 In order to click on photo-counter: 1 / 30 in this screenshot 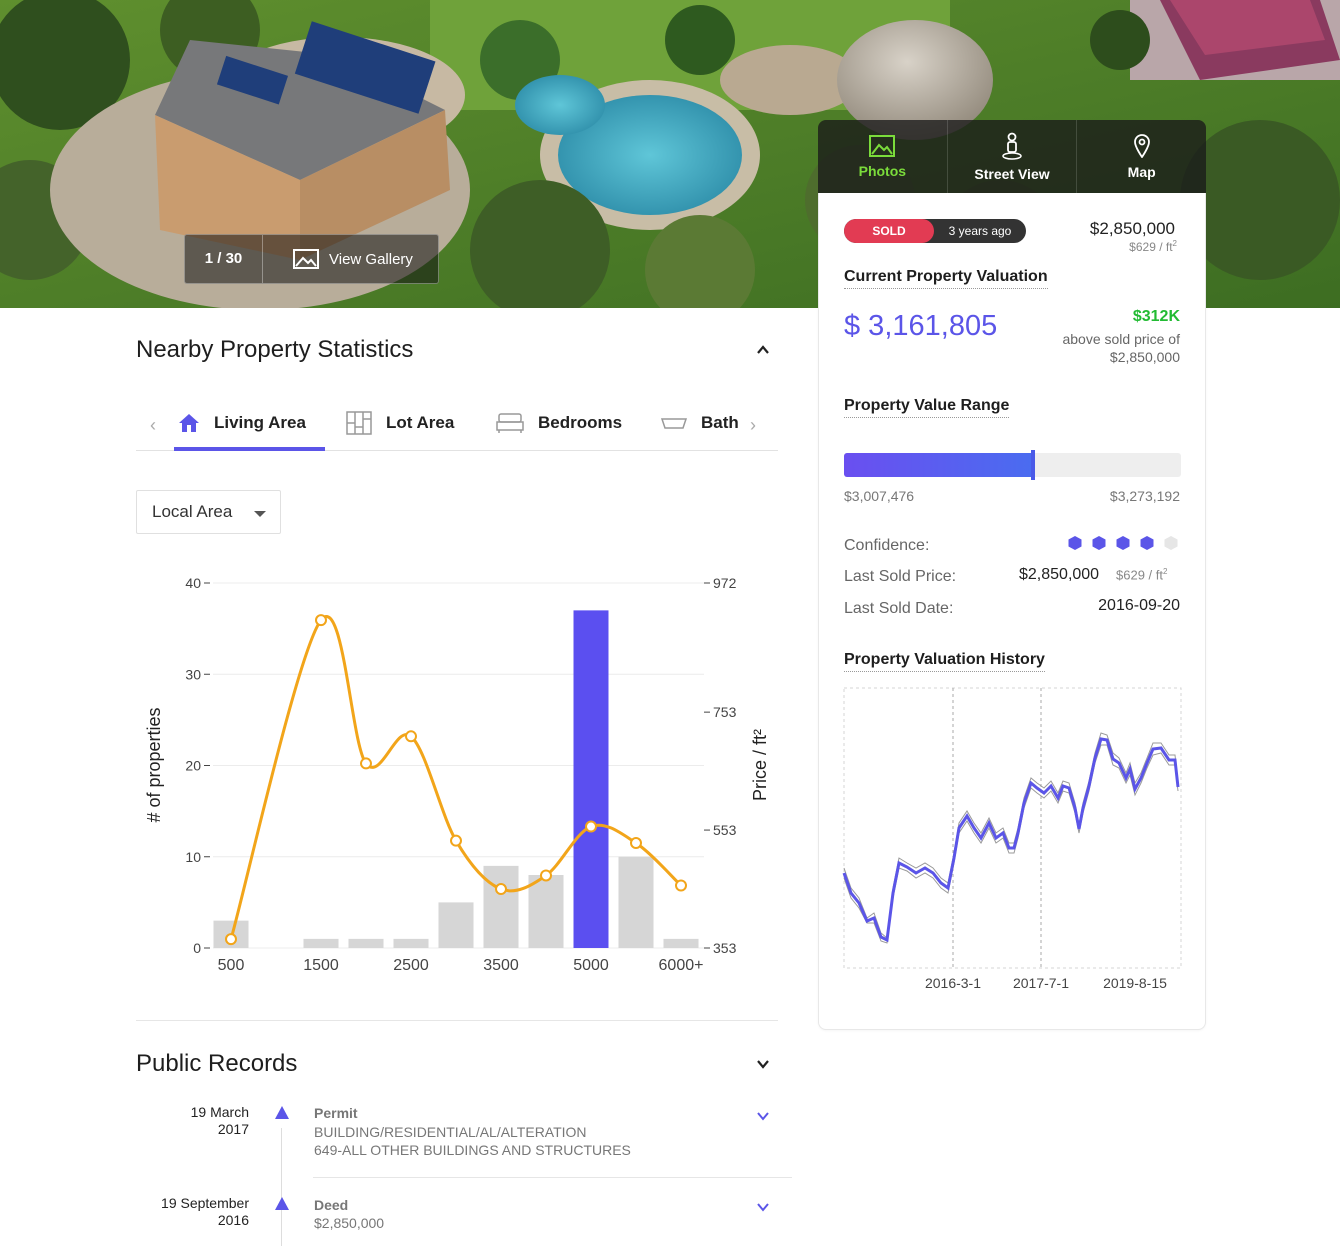, I will do `click(224, 259)`.